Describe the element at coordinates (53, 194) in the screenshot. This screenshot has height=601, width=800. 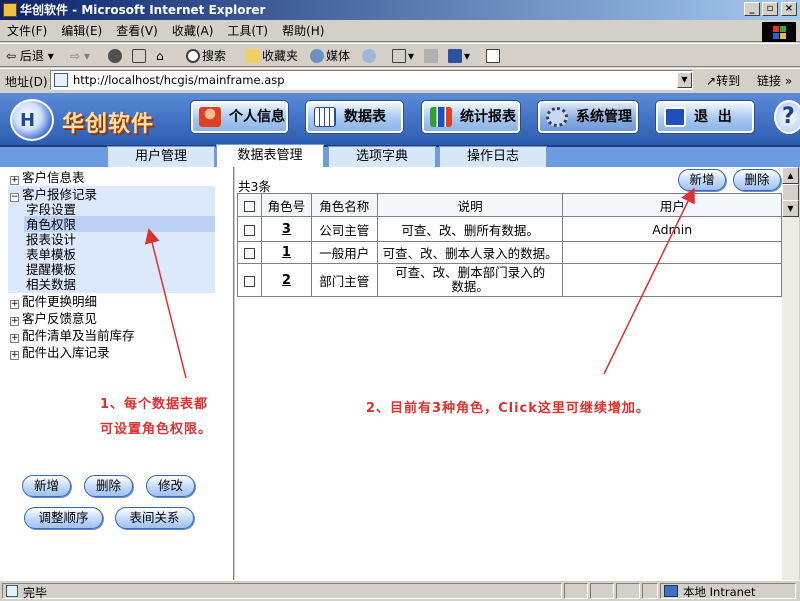
I see `tree-item-repair-records: − 客户报修记录` at that location.